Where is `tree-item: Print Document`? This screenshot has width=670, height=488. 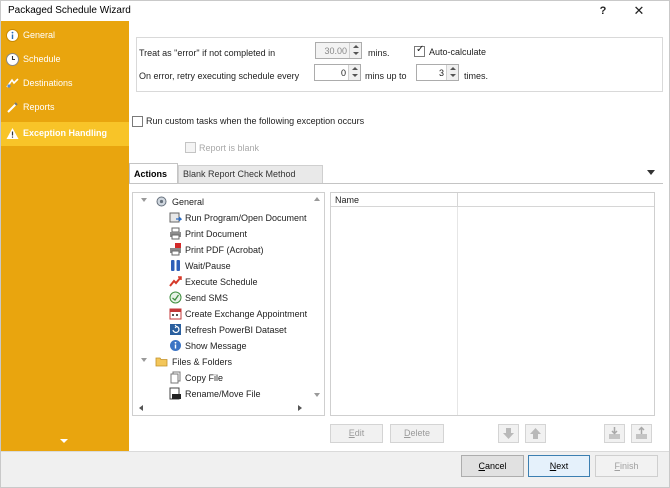 tree-item: Print Document is located at coordinates (223, 234).